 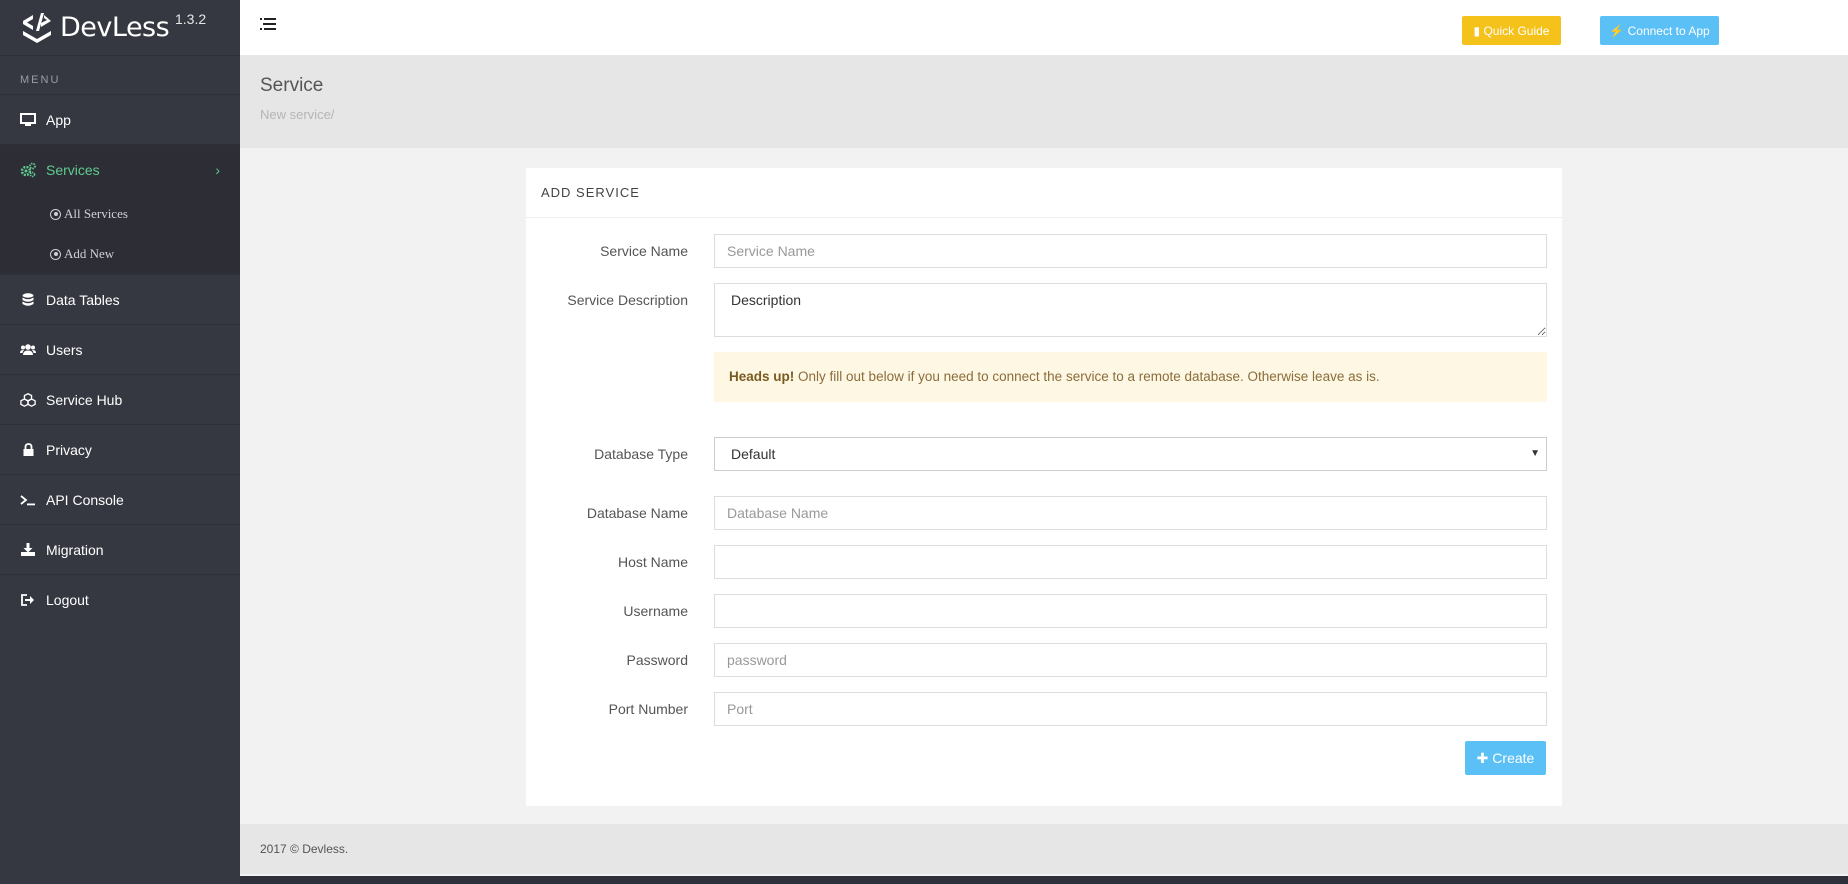 I want to click on sidebar-item-label: Privacy, so click(x=69, y=449).